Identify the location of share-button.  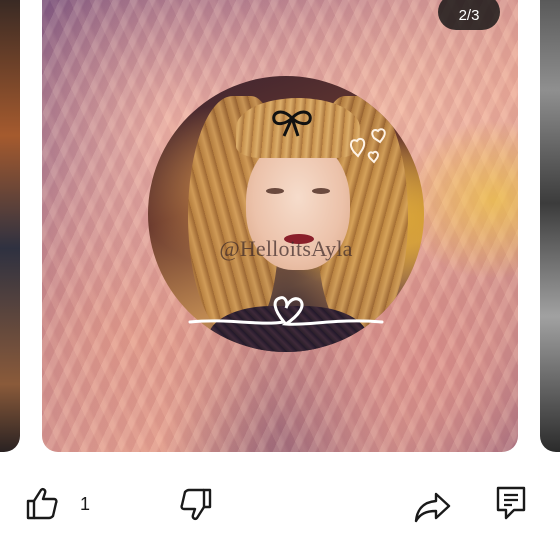
(433, 507).